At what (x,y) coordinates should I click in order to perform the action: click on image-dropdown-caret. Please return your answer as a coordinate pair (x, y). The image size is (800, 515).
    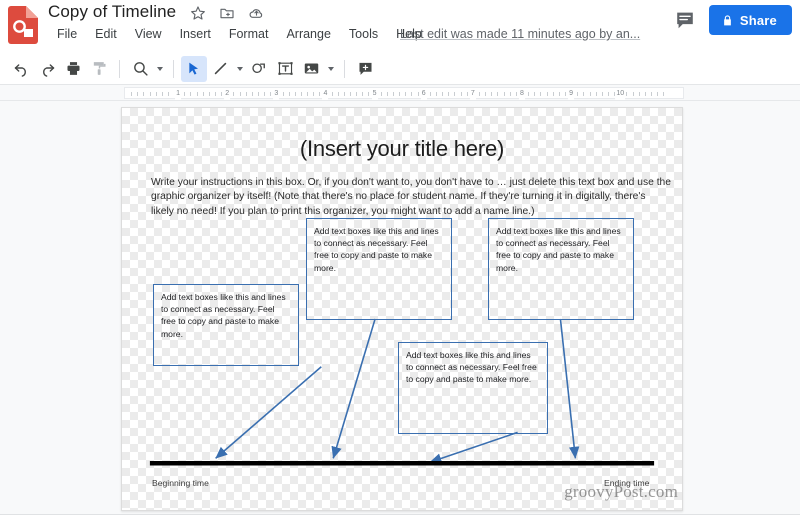
    Looking at the image, I should click on (330, 69).